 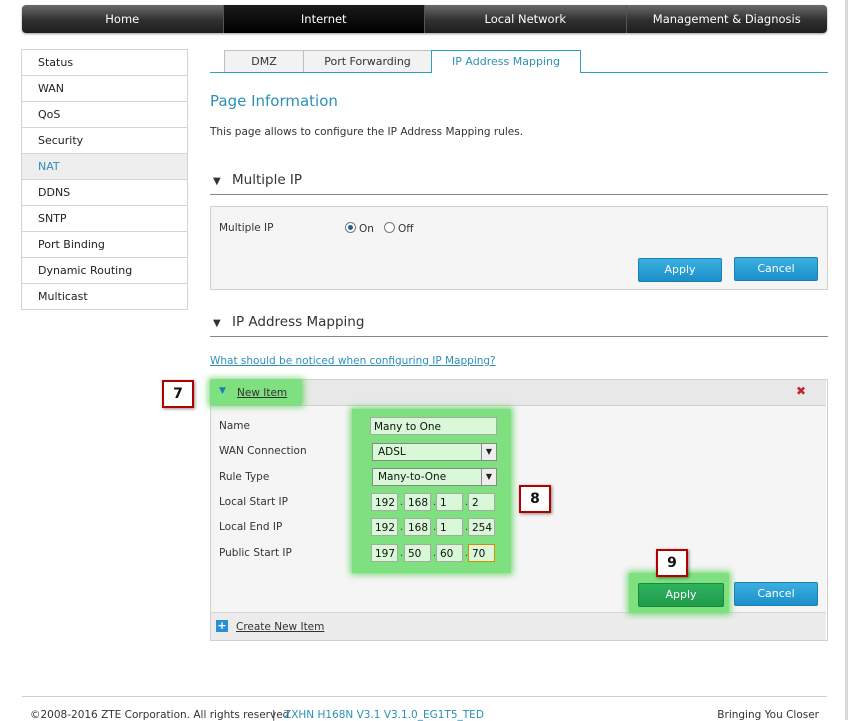 I want to click on nav-home: Home, so click(x=123, y=19).